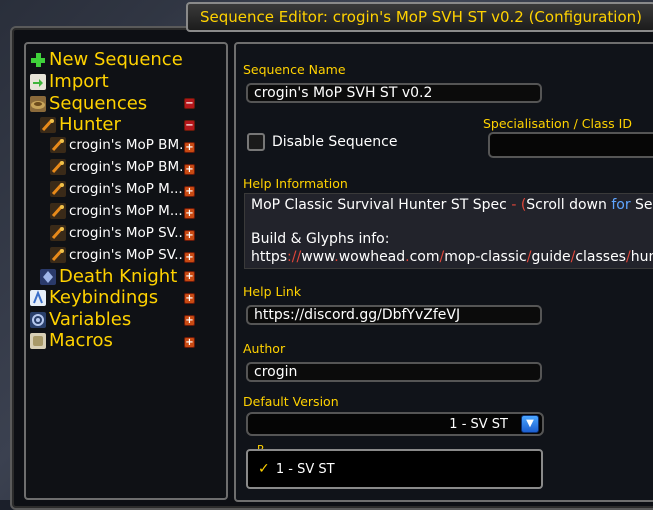  What do you see at coordinates (264, 469) in the screenshot?
I see `checkmark-icon: ✓` at bounding box center [264, 469].